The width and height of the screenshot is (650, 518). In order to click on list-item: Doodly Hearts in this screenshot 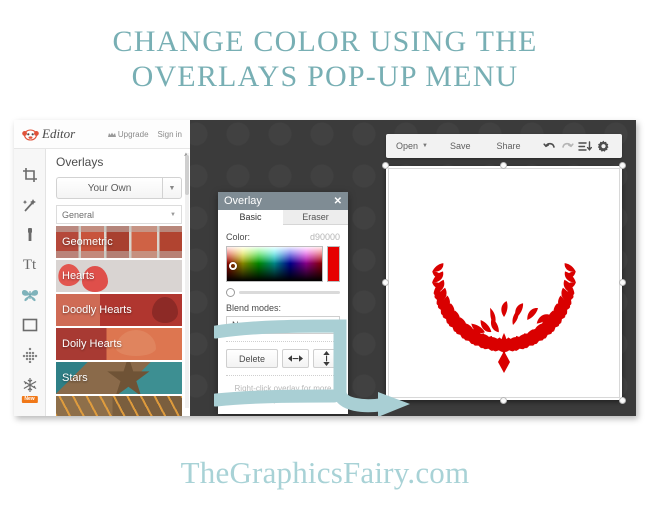, I will do `click(119, 310)`.